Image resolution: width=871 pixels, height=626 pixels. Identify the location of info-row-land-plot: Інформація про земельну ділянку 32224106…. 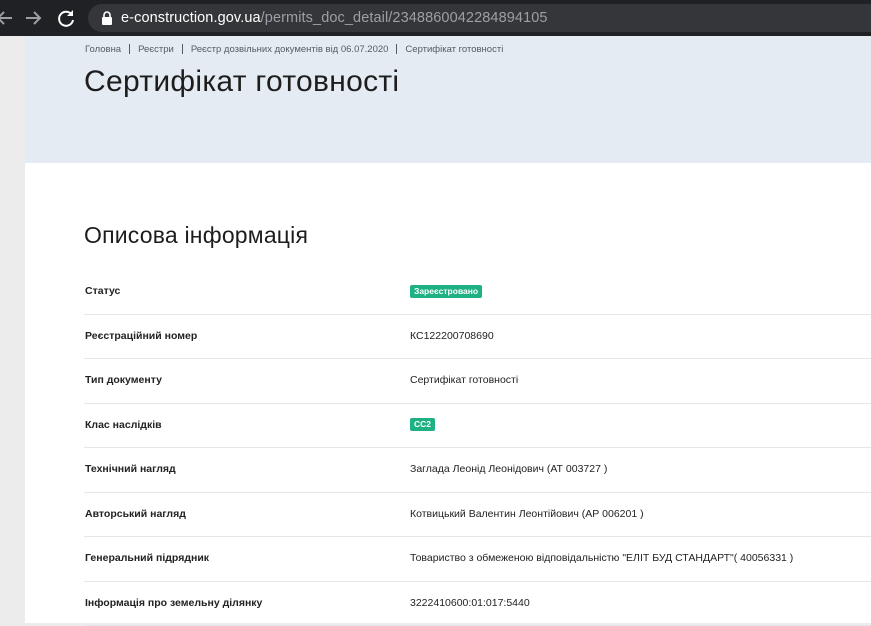
(477, 604).